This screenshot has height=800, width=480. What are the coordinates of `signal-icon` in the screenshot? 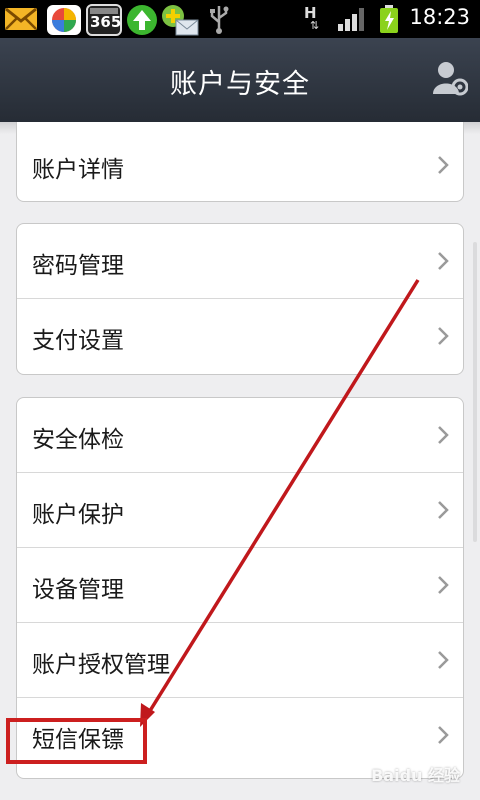 It's located at (351, 19).